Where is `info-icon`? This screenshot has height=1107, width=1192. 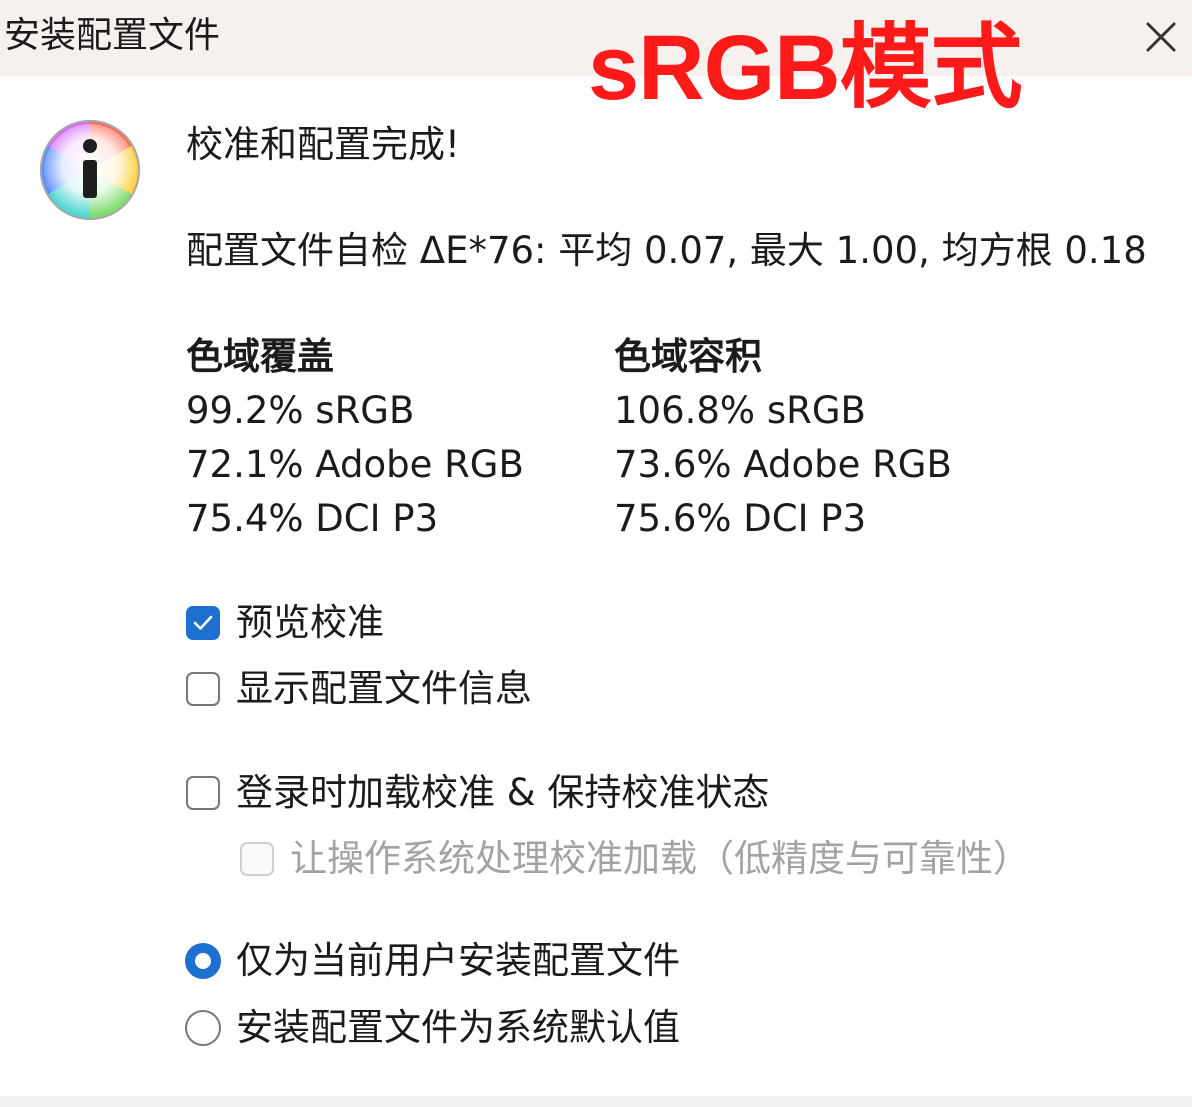 info-icon is located at coordinates (90, 170).